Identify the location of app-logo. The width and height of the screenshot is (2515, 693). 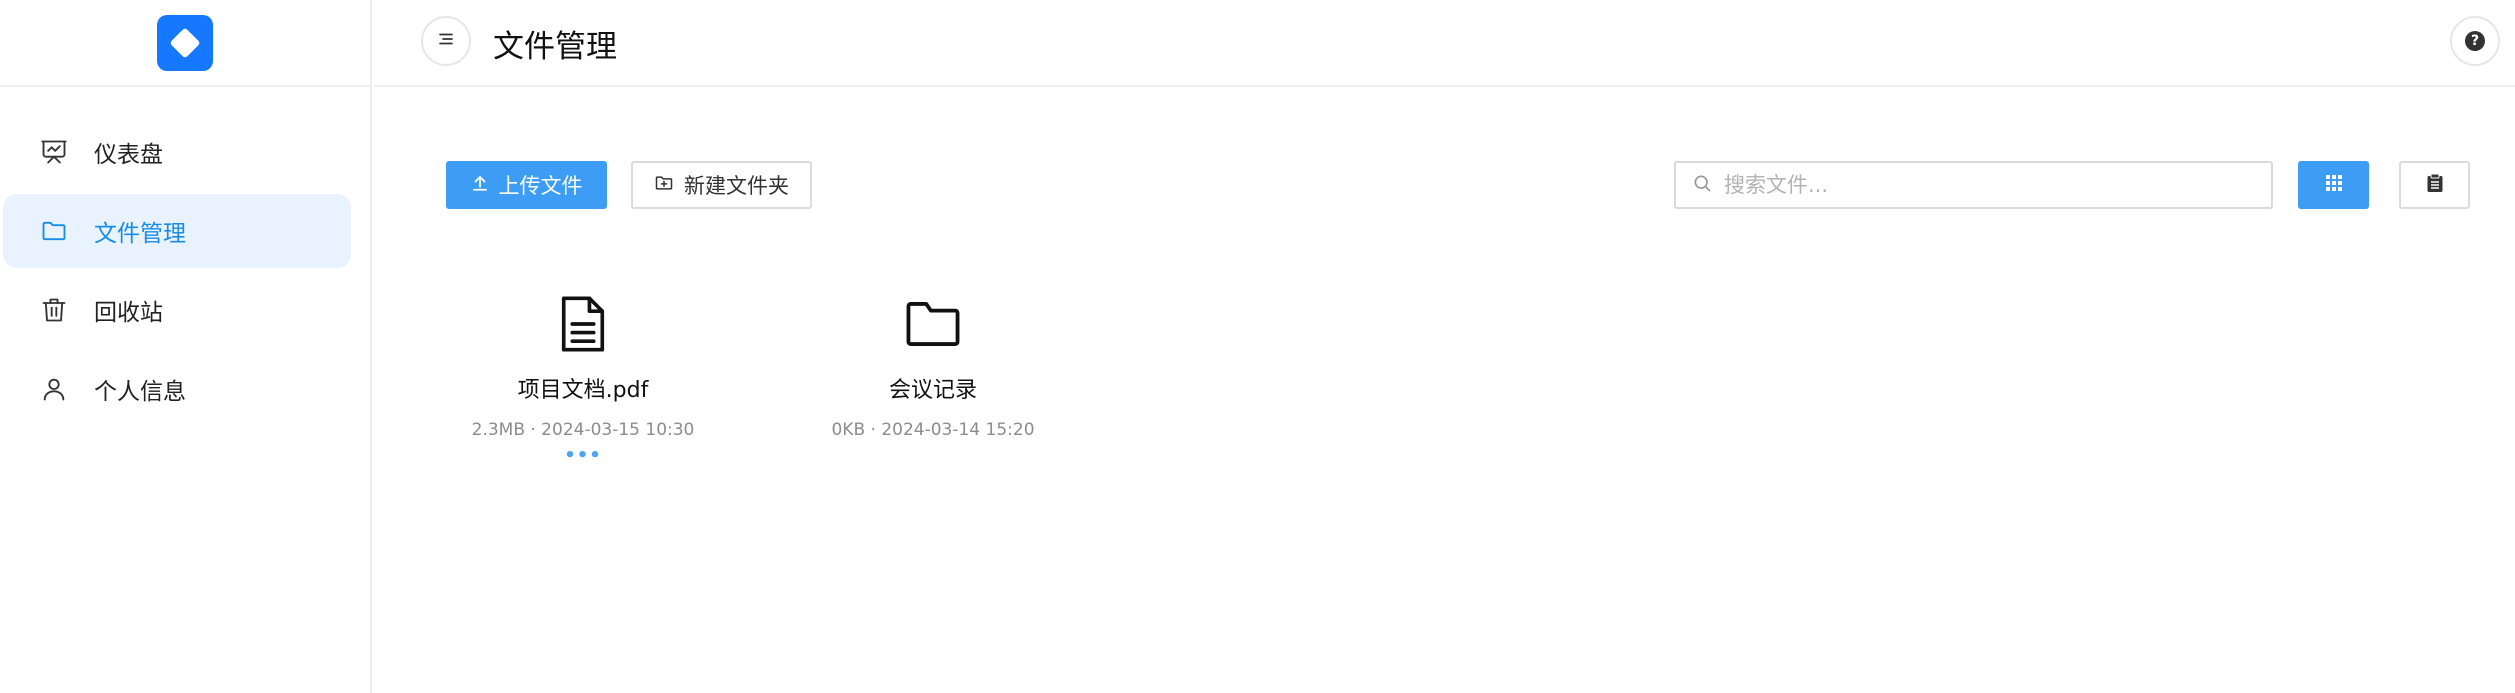
(185, 42).